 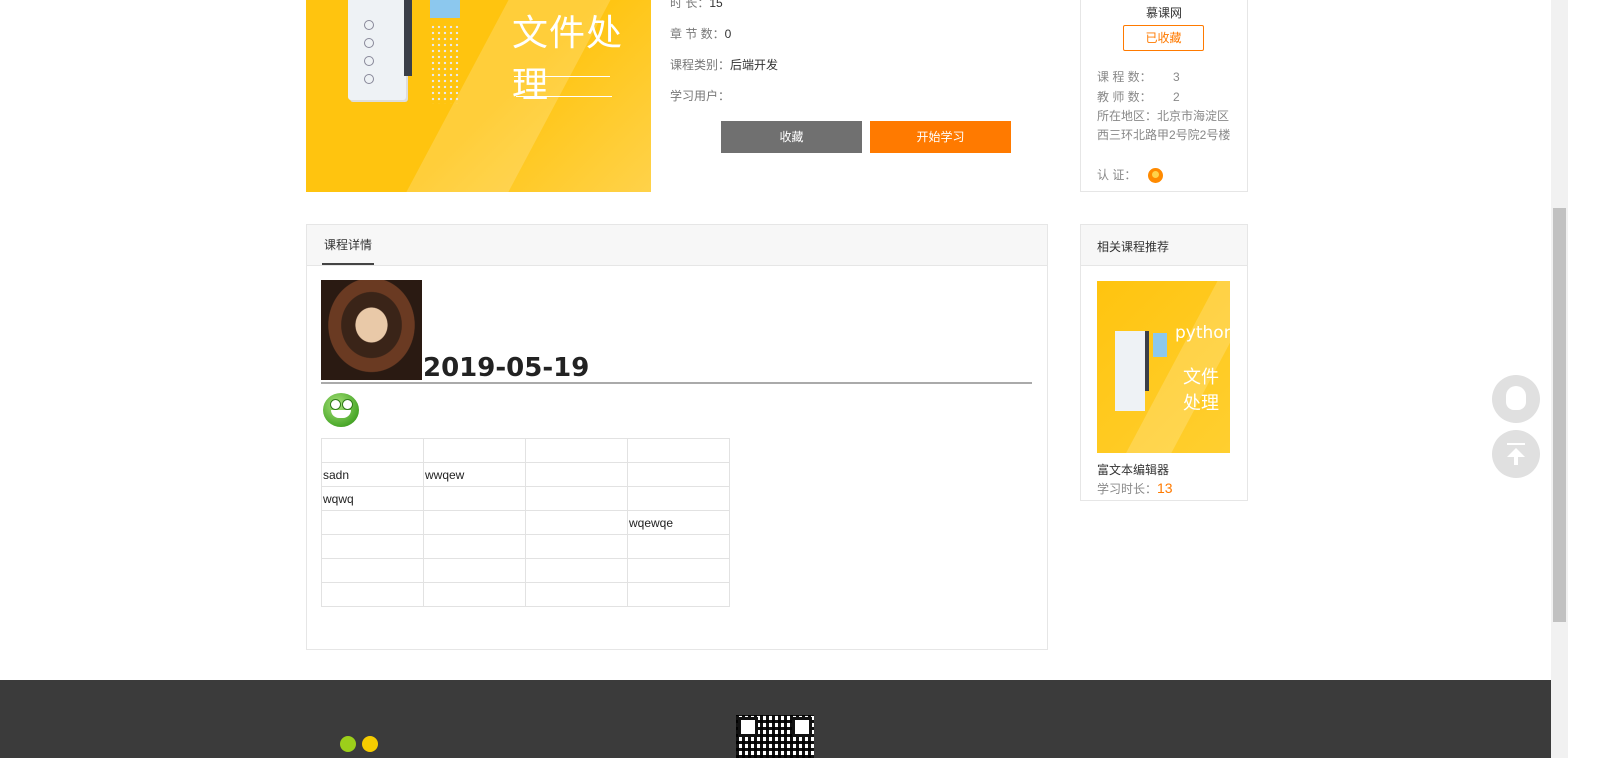 I want to click on course-count-label: 课 程 数：, so click(x=1124, y=77).